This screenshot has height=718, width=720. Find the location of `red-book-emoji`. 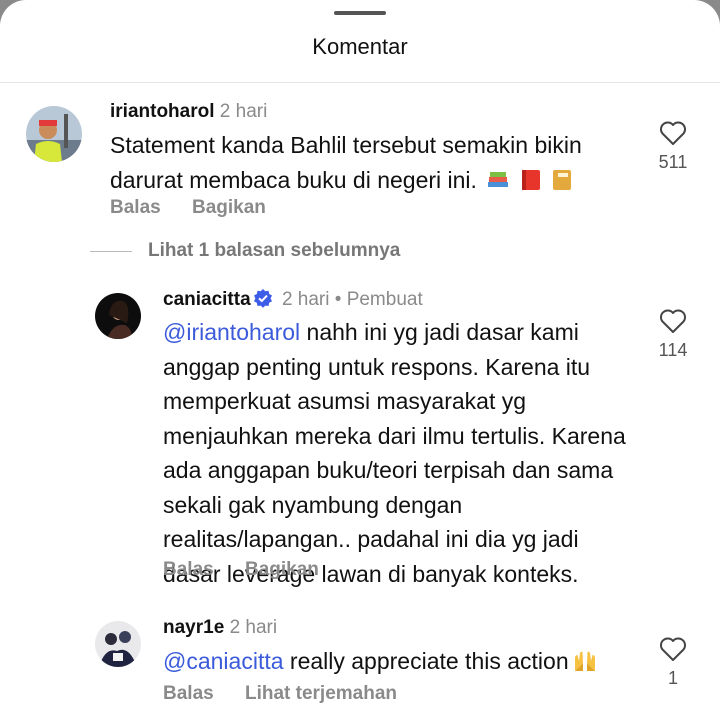

red-book-emoji is located at coordinates (531, 184).